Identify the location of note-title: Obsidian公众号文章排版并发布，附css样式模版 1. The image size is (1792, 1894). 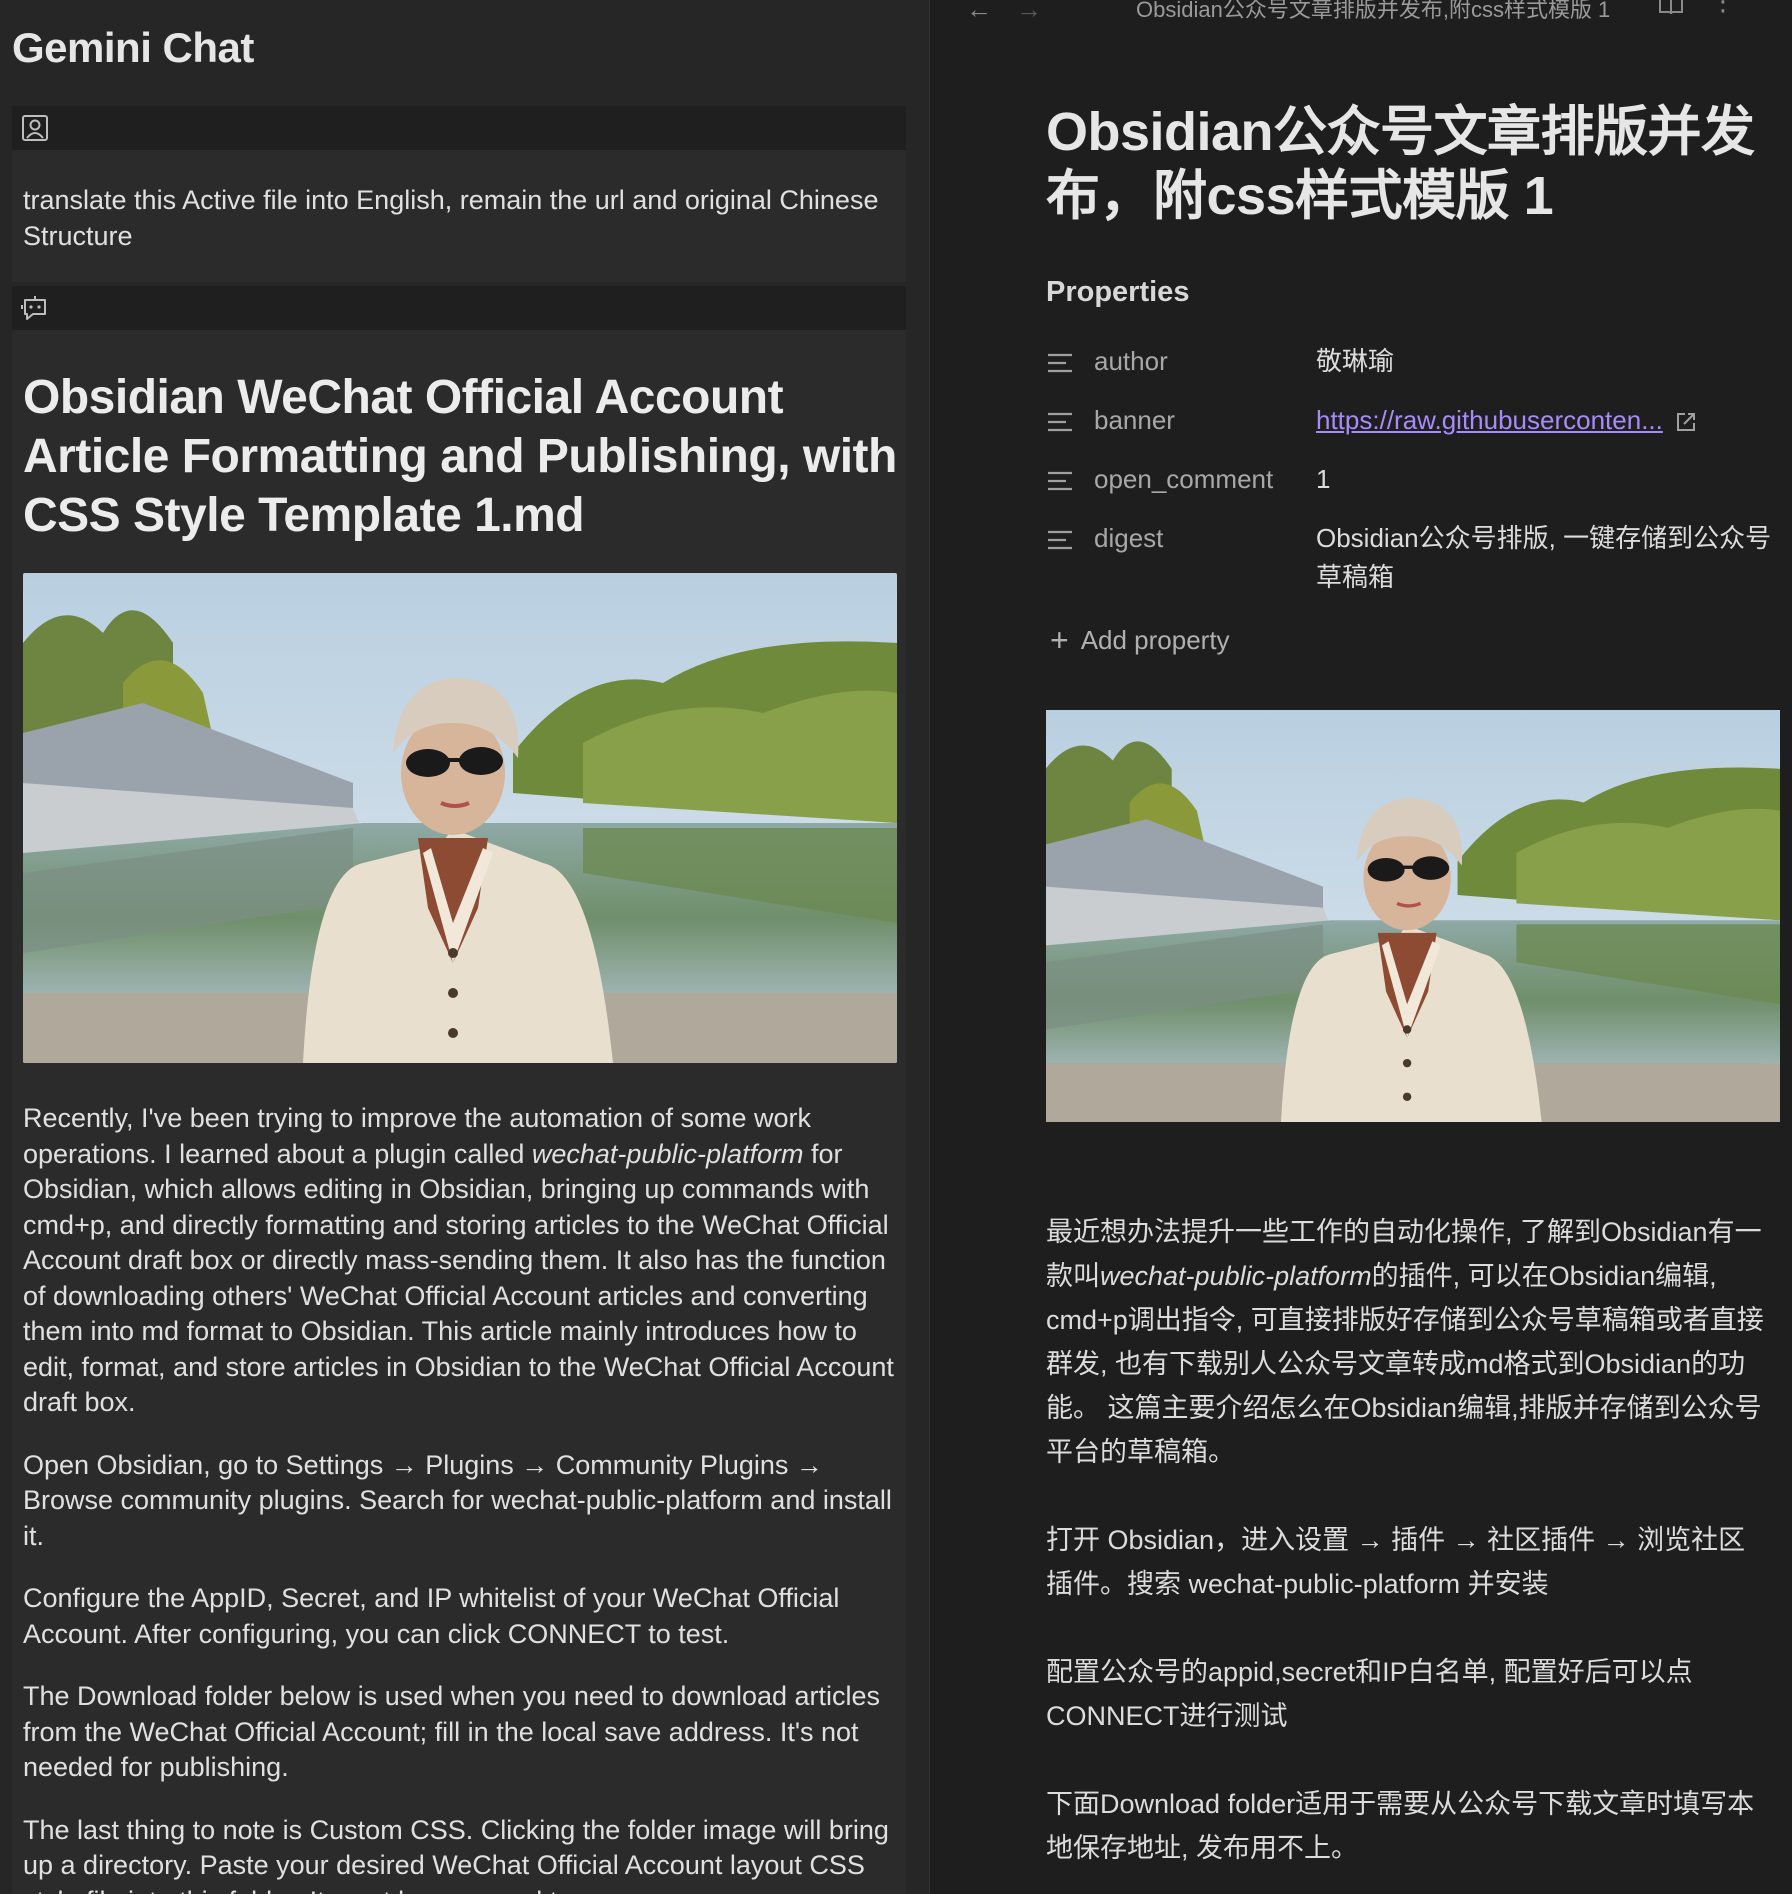
(1400, 164).